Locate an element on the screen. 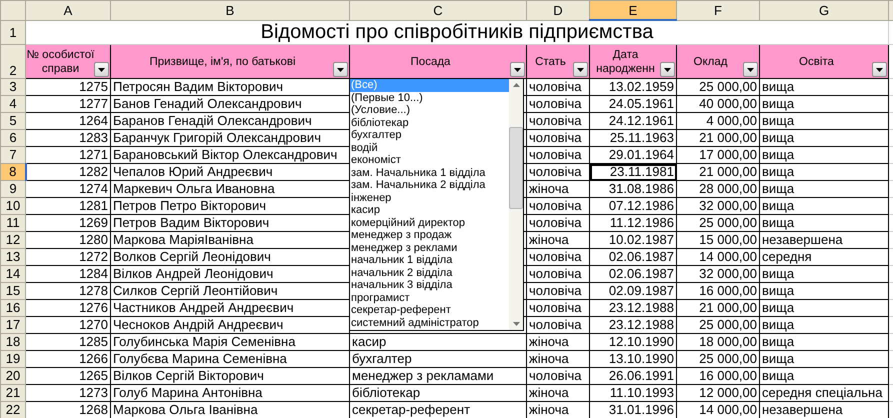  filter-option: економіст is located at coordinates (429, 160).